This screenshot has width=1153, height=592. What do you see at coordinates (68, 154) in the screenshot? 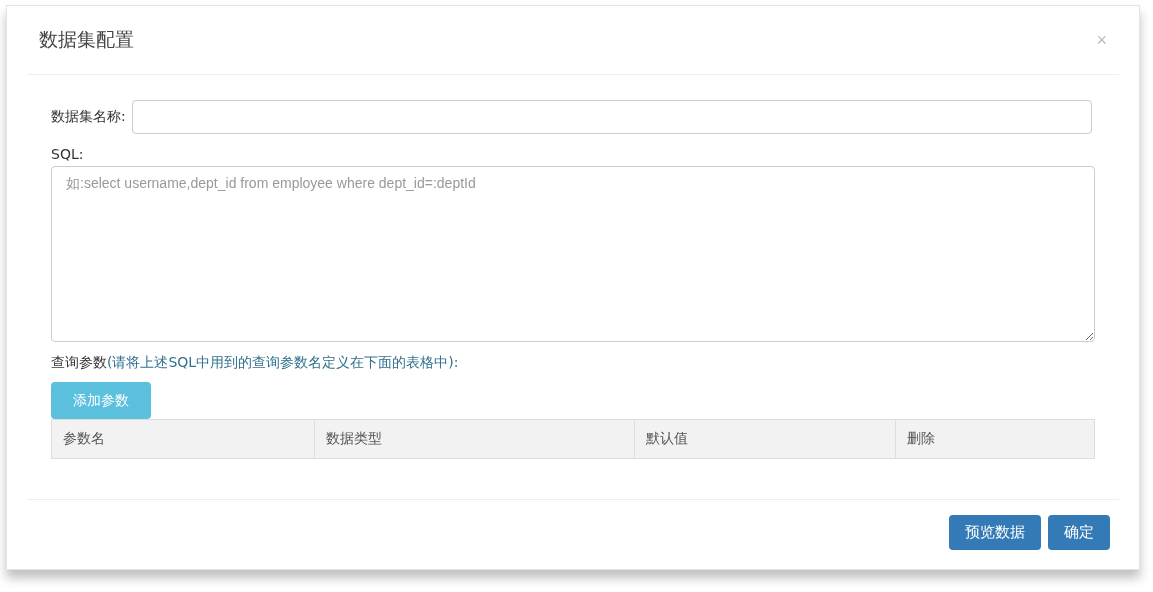
I see `sql-label: SQL:` at bounding box center [68, 154].